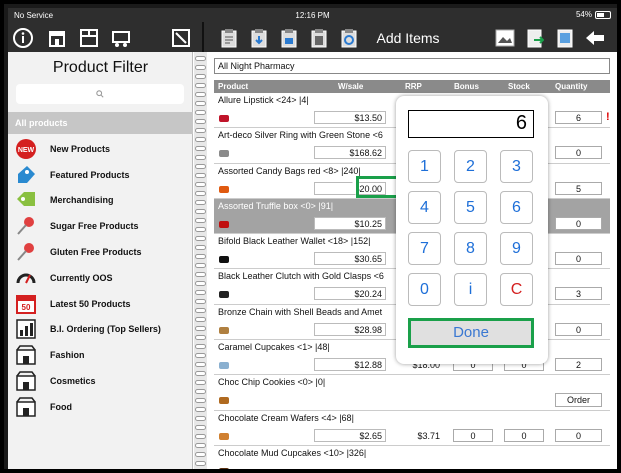 This screenshot has height=473, width=621. What do you see at coordinates (57, 38) in the screenshot?
I see `store-icon` at bounding box center [57, 38].